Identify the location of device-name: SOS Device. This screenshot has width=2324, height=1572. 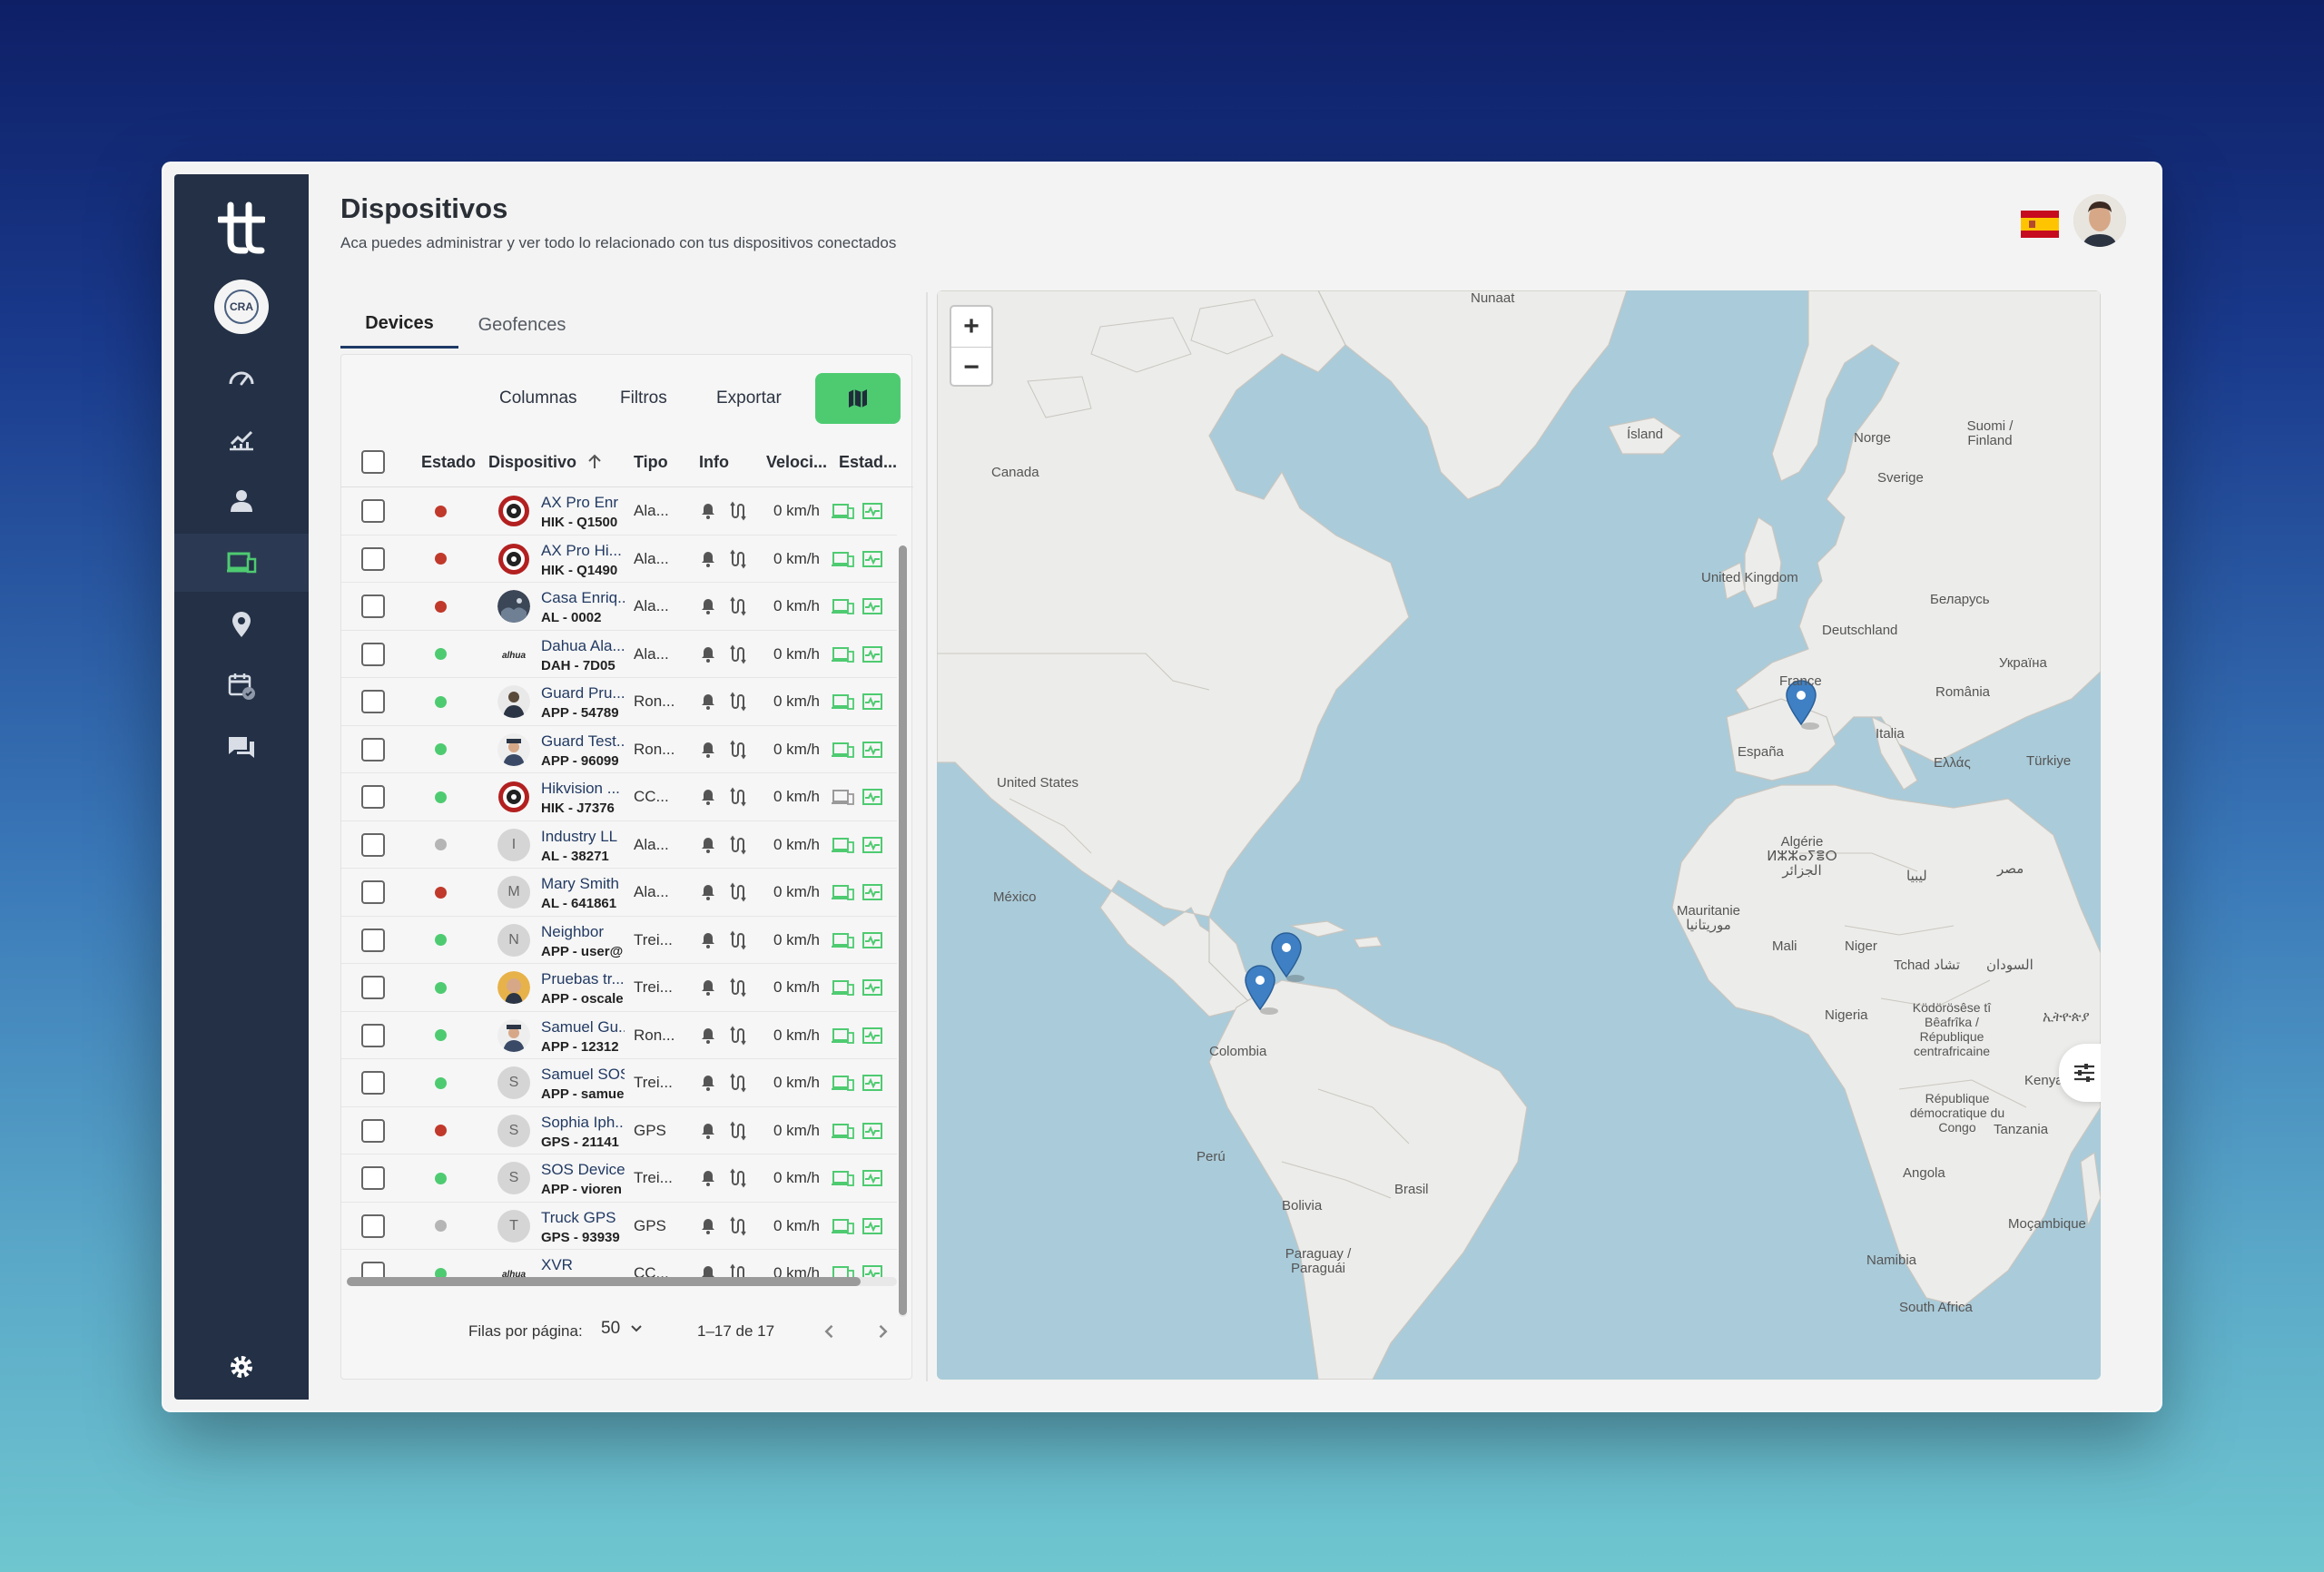
(583, 1170).